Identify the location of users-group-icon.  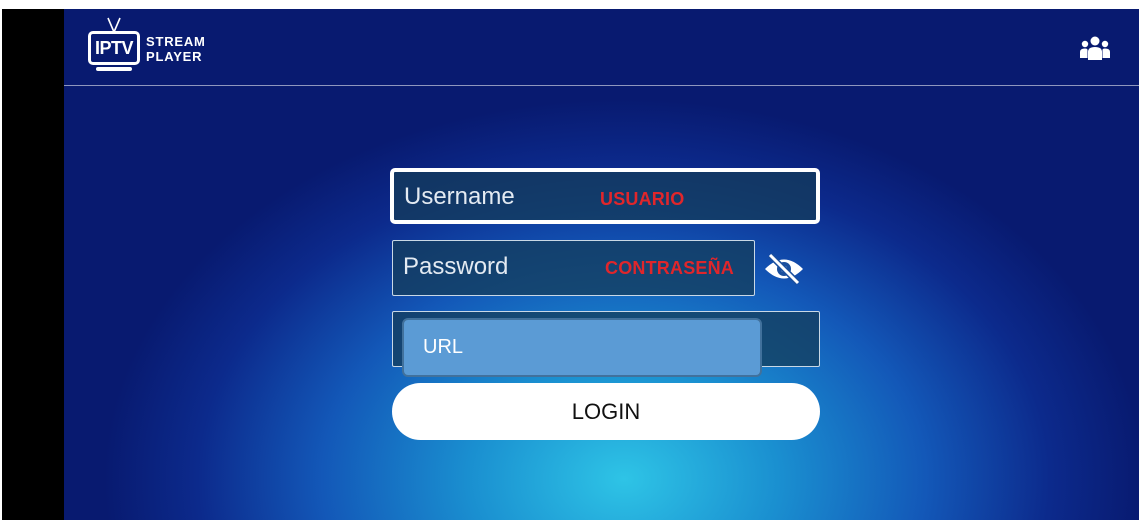
(1095, 48).